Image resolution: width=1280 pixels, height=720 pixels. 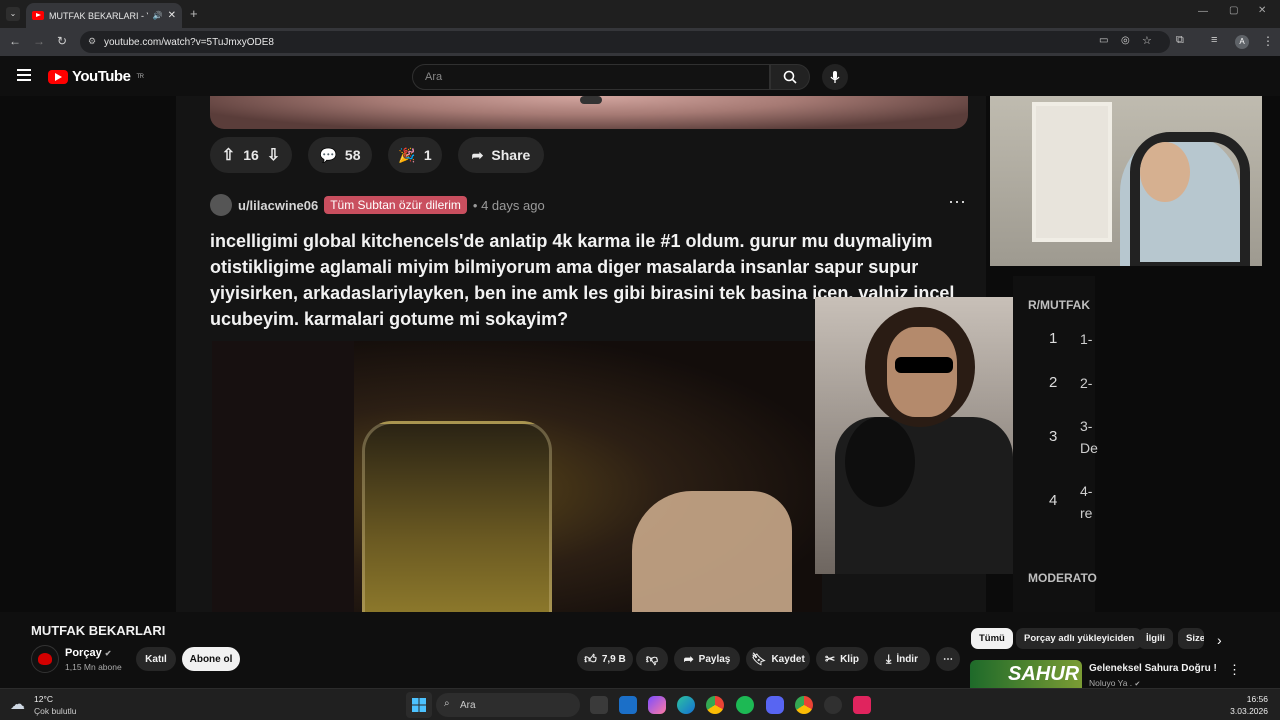 I want to click on youtube-logo-text: YouTube, so click(x=101, y=76).